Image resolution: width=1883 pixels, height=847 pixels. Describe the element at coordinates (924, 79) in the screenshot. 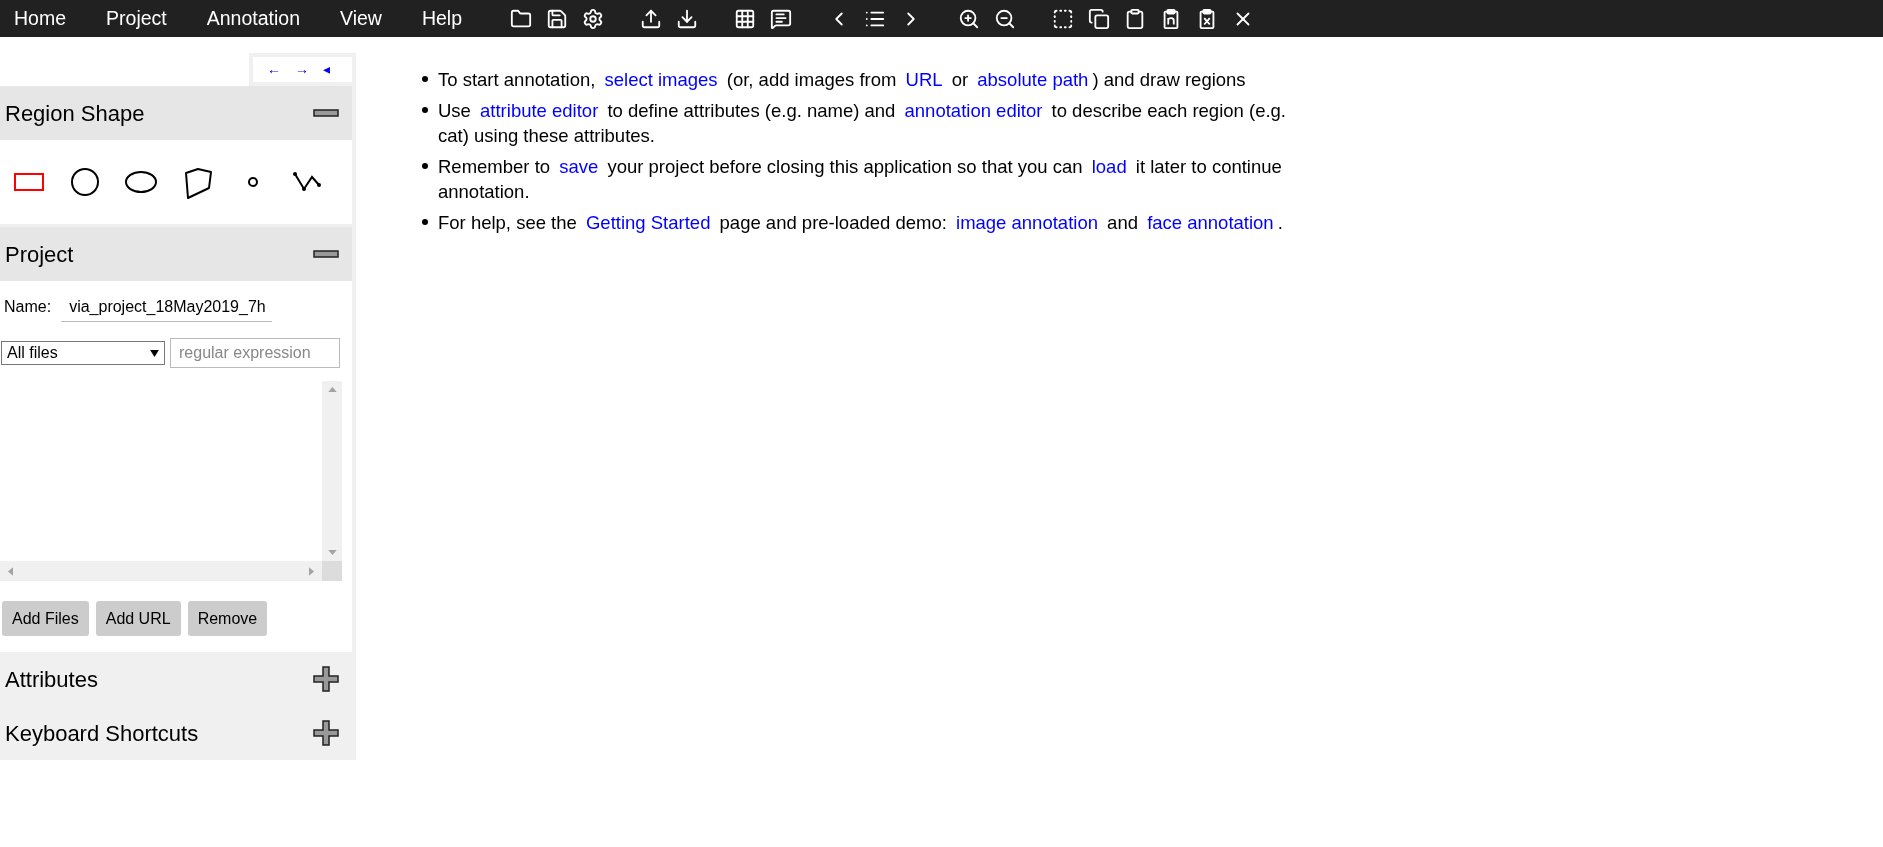

I see `link: URL` at that location.